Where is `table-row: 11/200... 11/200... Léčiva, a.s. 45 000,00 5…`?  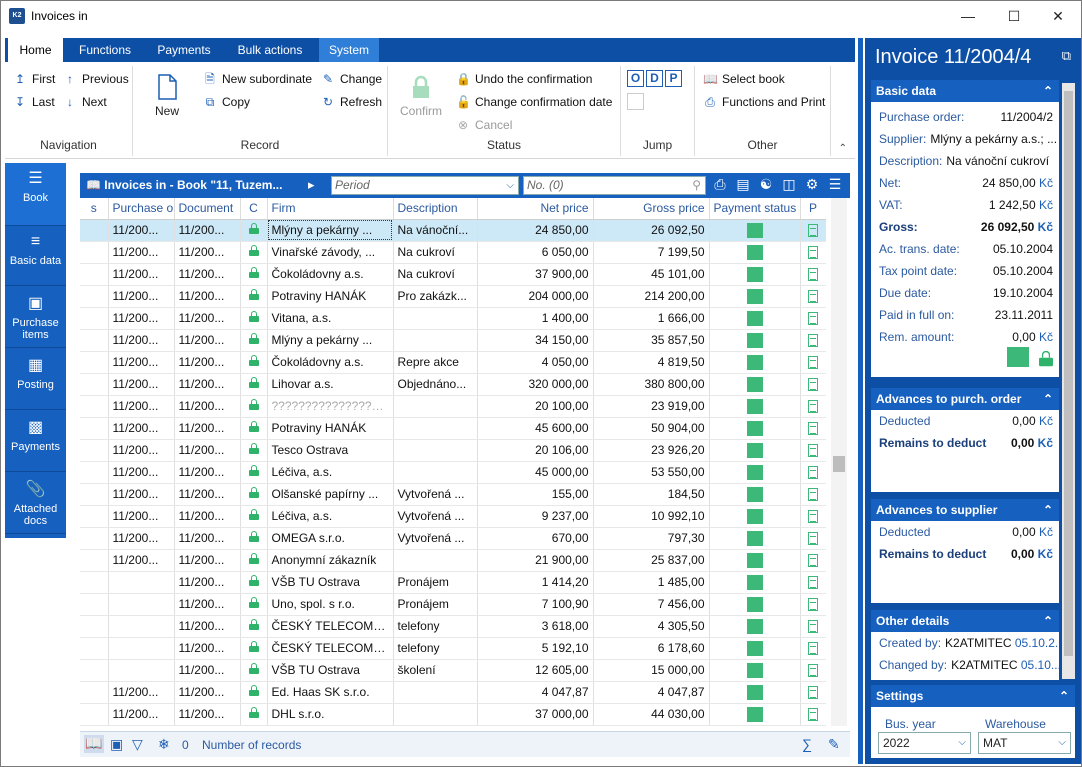
table-row: 11/200... 11/200... Léčiva, a.s. 45 000,00 5… is located at coordinates (453, 472).